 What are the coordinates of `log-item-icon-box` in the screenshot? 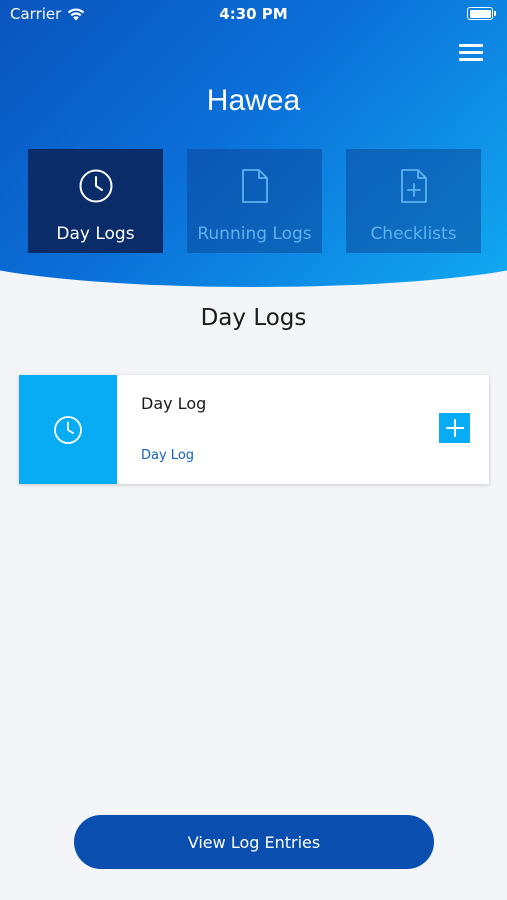 It's located at (68, 429).